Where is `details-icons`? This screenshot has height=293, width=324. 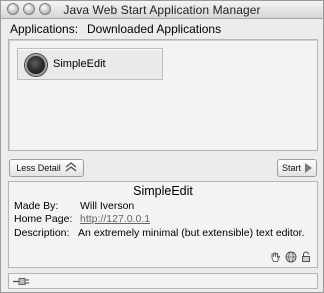
details-icons is located at coordinates (290, 257).